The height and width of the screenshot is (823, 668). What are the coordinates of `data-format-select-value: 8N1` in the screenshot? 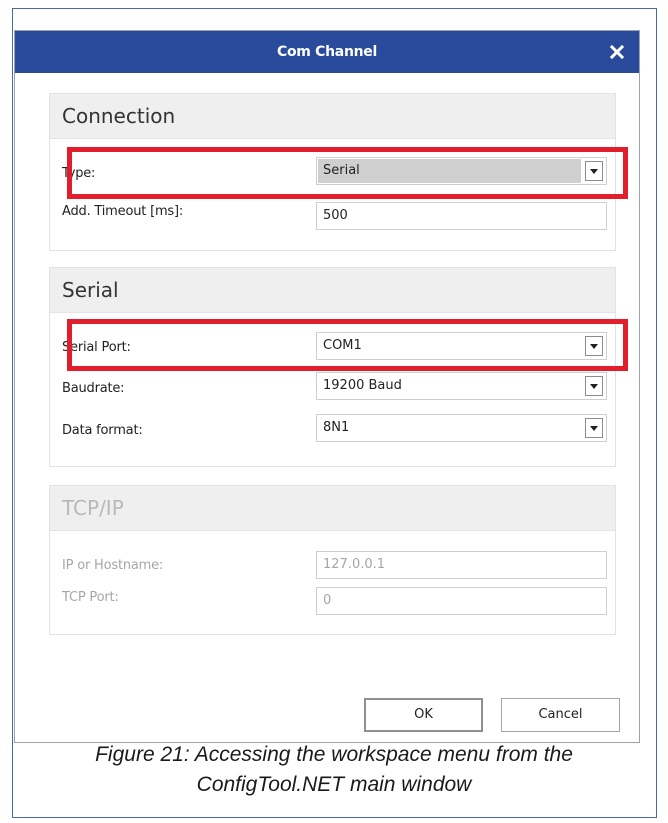 It's located at (336, 427).